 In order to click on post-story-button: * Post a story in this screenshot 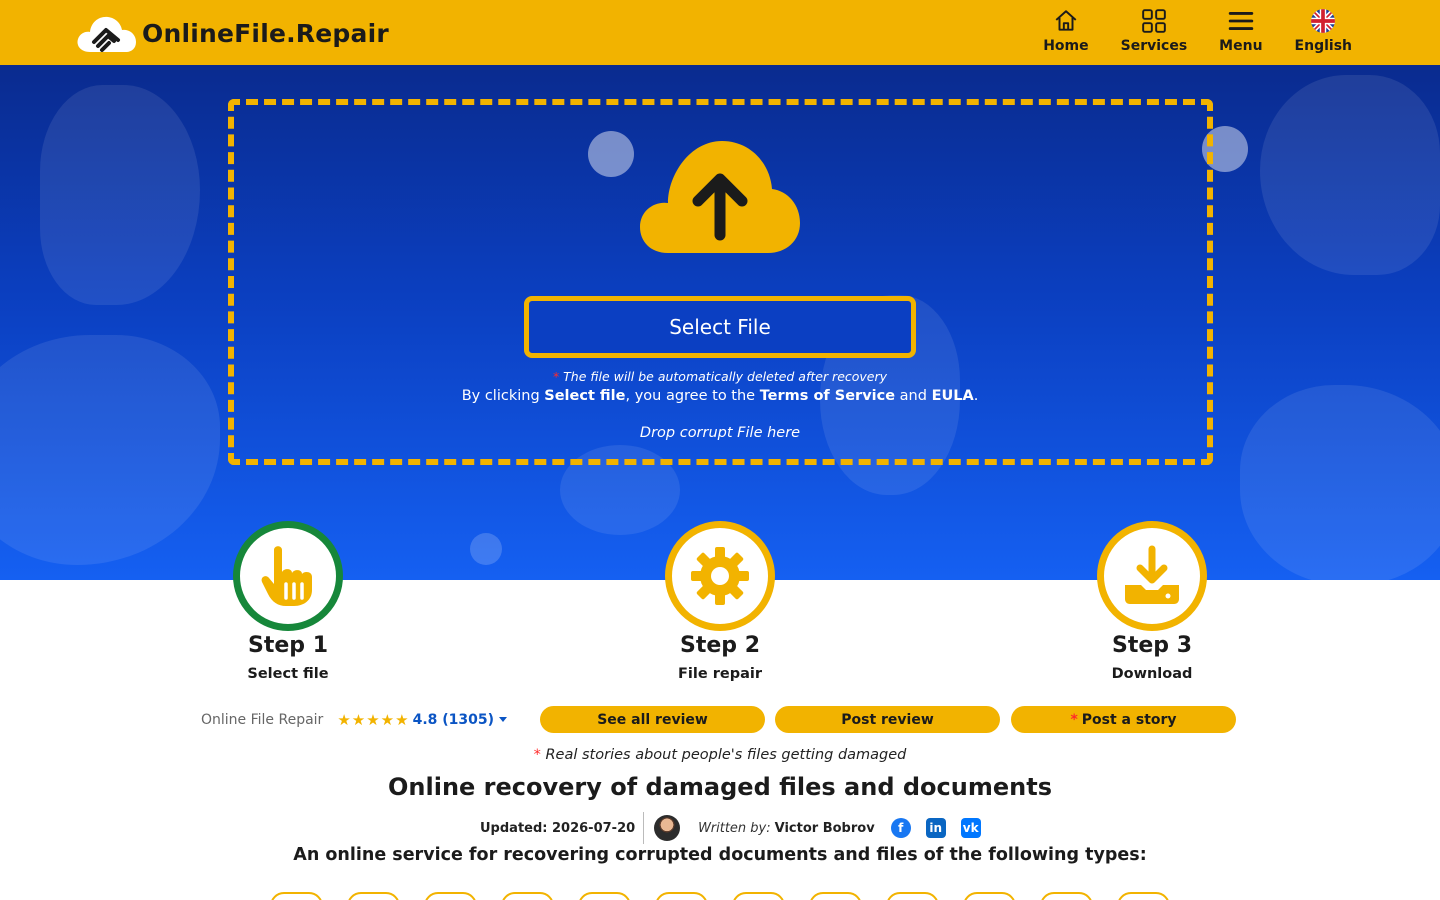, I will do `click(1123, 719)`.